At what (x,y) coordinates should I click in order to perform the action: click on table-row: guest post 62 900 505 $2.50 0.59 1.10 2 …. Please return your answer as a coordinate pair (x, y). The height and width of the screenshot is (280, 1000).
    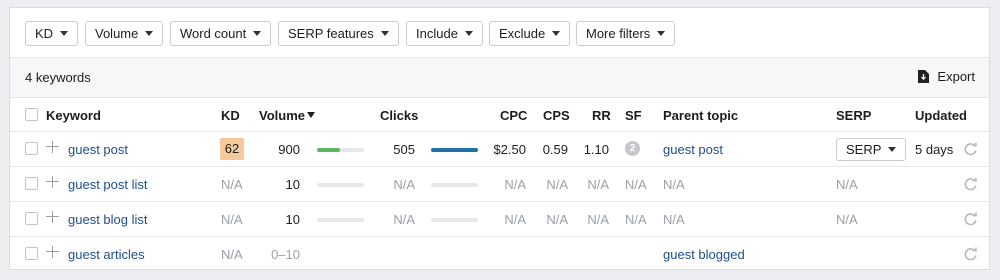
    Looking at the image, I should click on (499, 149).